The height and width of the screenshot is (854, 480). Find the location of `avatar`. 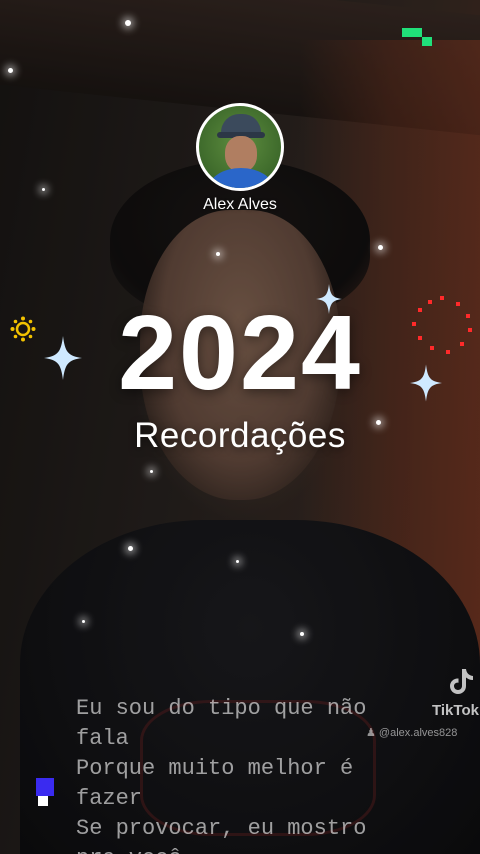

avatar is located at coordinates (240, 147).